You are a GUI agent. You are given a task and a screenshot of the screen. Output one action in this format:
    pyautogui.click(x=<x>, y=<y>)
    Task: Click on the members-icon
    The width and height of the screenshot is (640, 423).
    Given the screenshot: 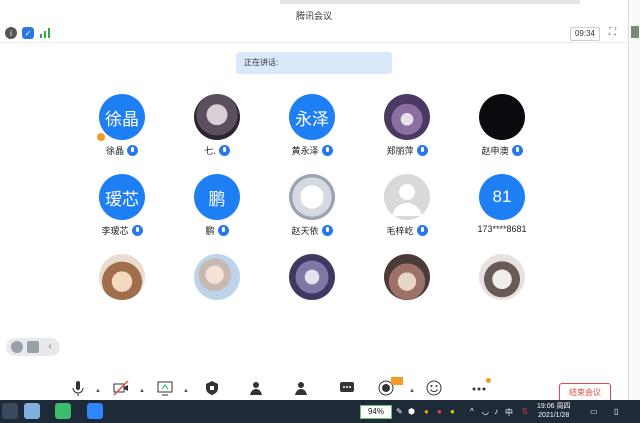 What is the action you would take?
    pyautogui.click(x=301, y=388)
    